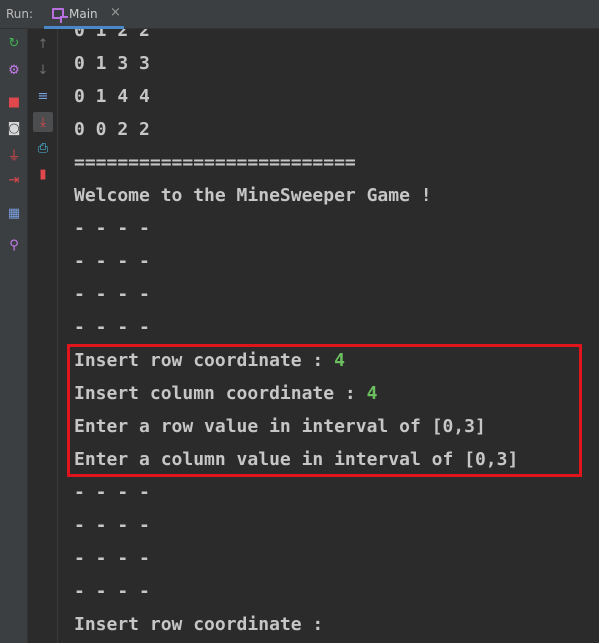 Image resolution: width=599 pixels, height=643 pixels. I want to click on tab-main-label: Main, so click(83, 14).